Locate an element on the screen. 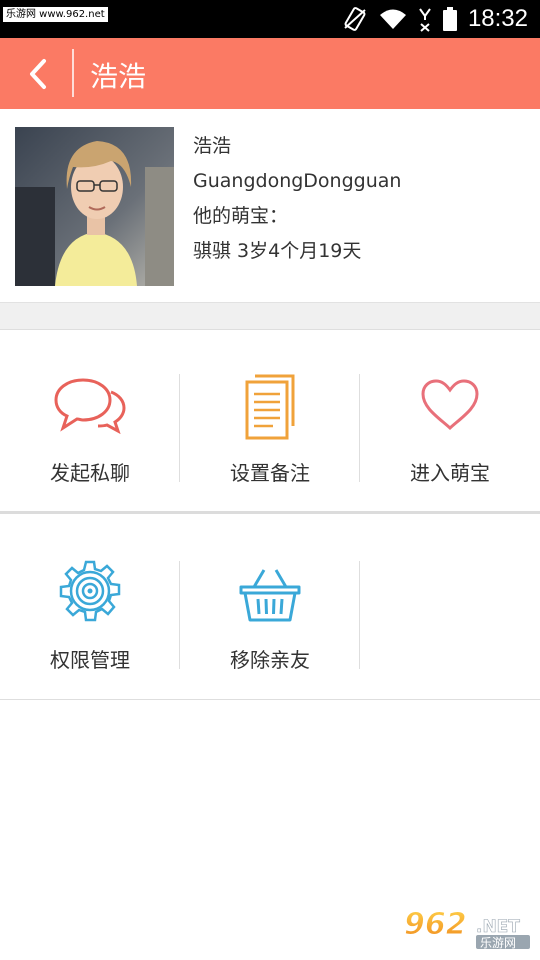  profile-name: 浩浩 is located at coordinates (212, 146).